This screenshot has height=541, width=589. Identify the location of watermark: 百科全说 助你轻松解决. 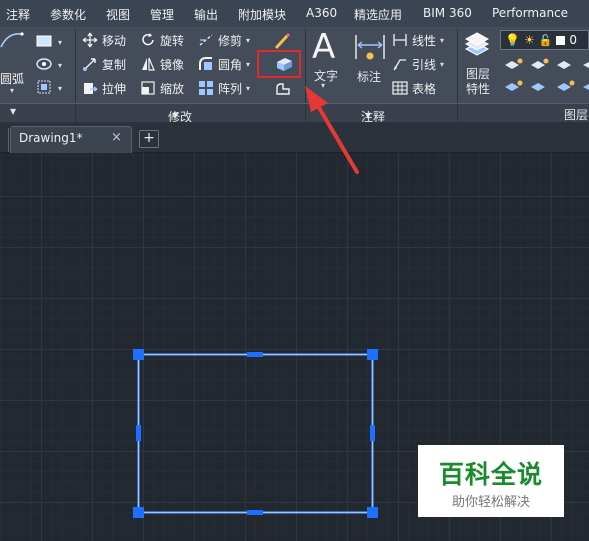
(491, 481).